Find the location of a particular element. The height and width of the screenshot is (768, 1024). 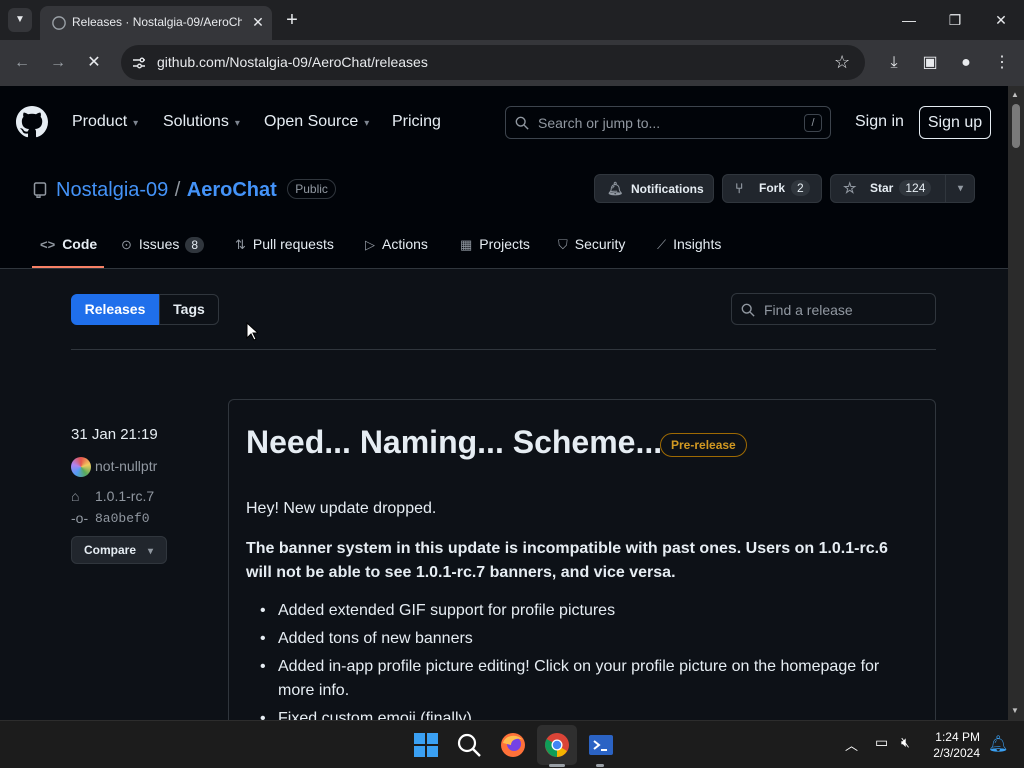

author-link: not-nullptr is located at coordinates (126, 466).